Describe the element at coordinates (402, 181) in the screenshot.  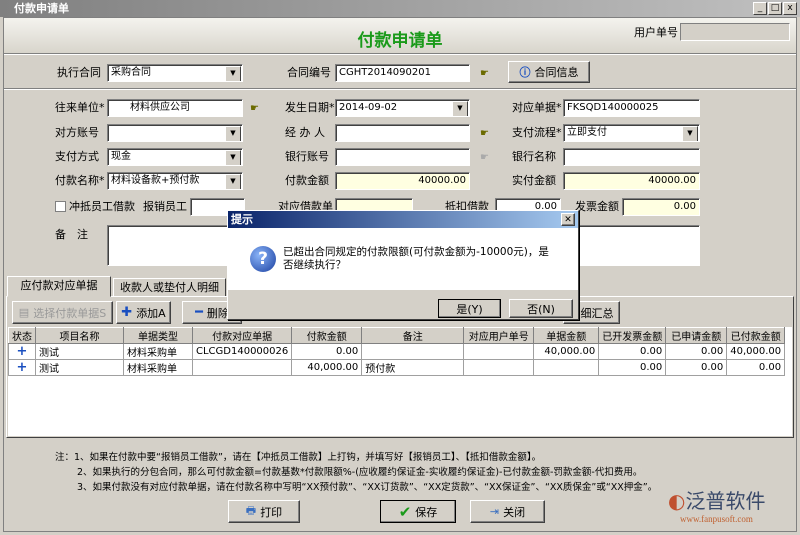
I see `pay-amount-input: 40000.00` at that location.